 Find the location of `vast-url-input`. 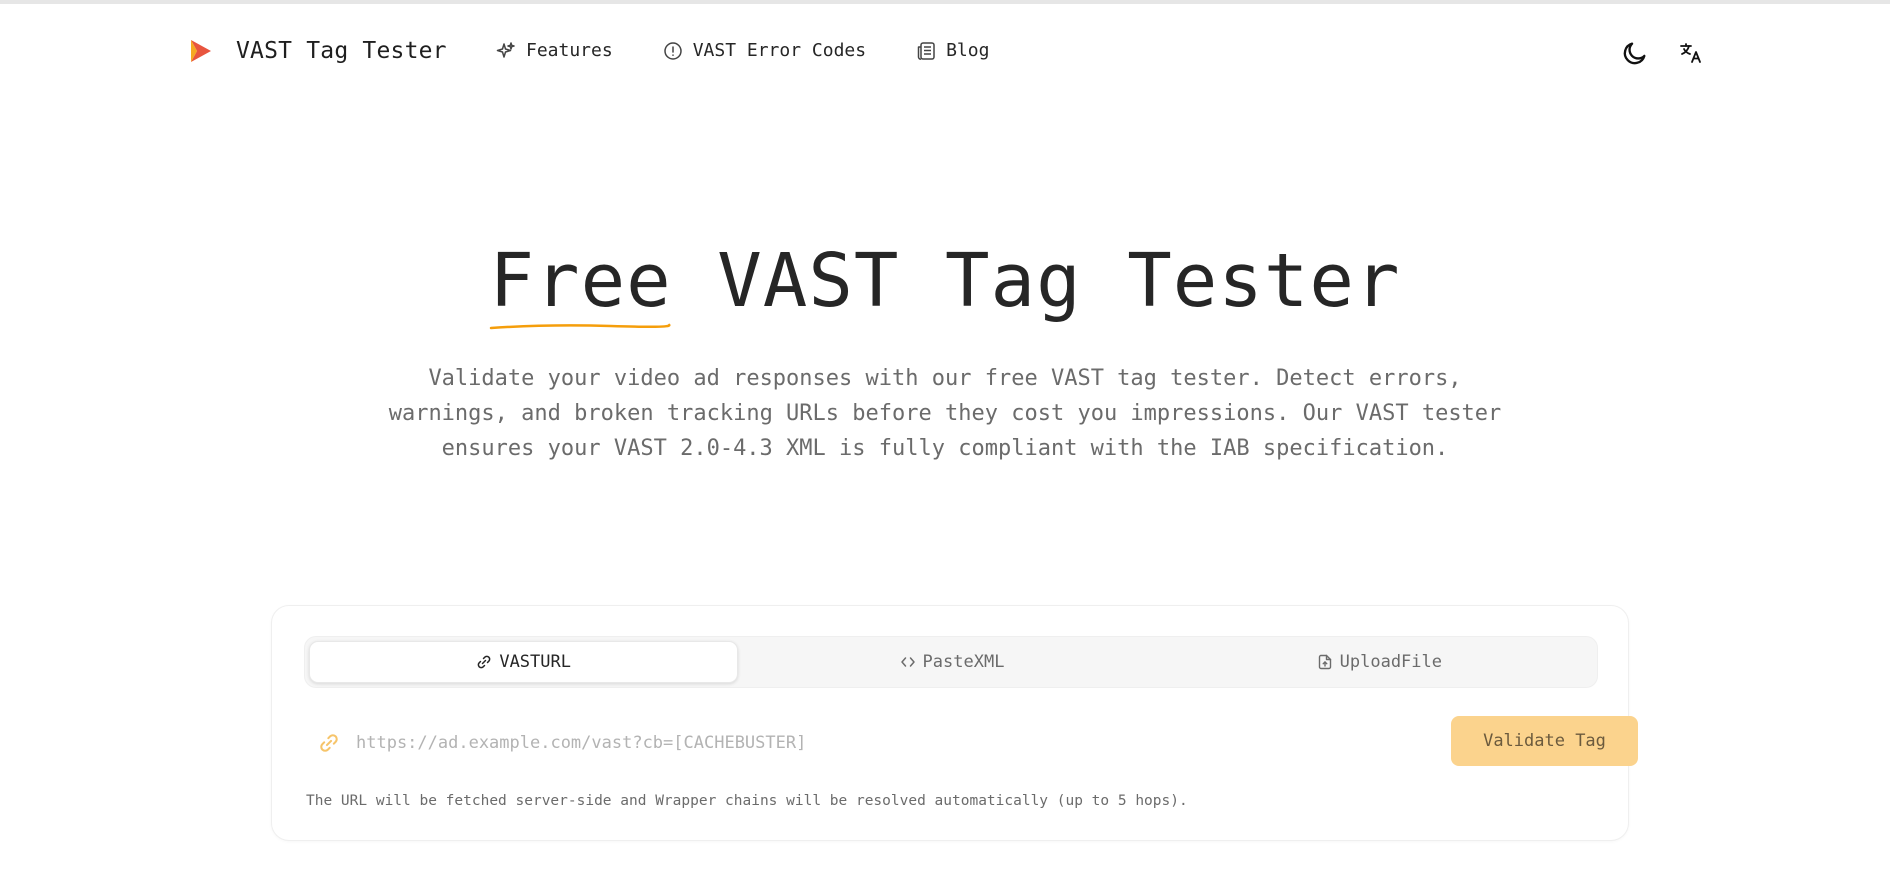

vast-url-input is located at coordinates (856, 743).